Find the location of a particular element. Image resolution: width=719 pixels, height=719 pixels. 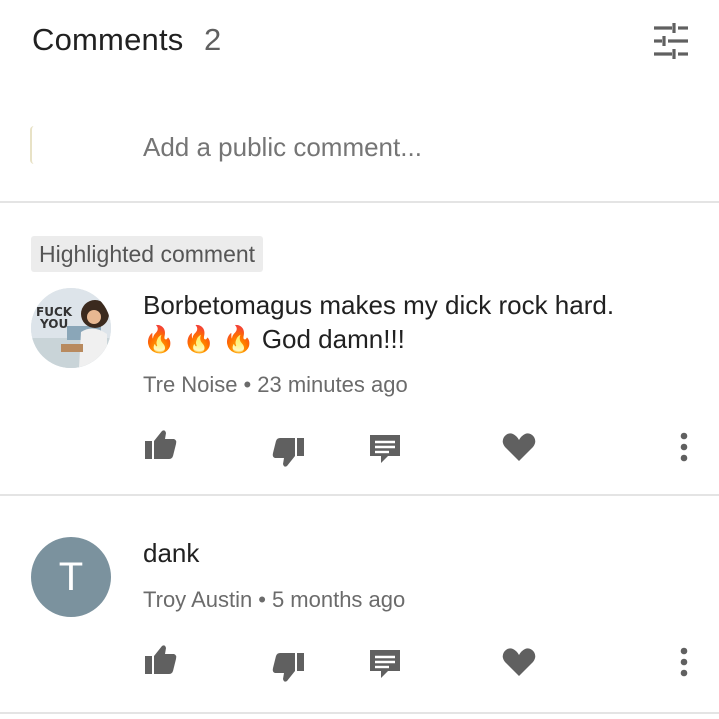

avatar-text-line2: YOU is located at coordinates (53, 324).